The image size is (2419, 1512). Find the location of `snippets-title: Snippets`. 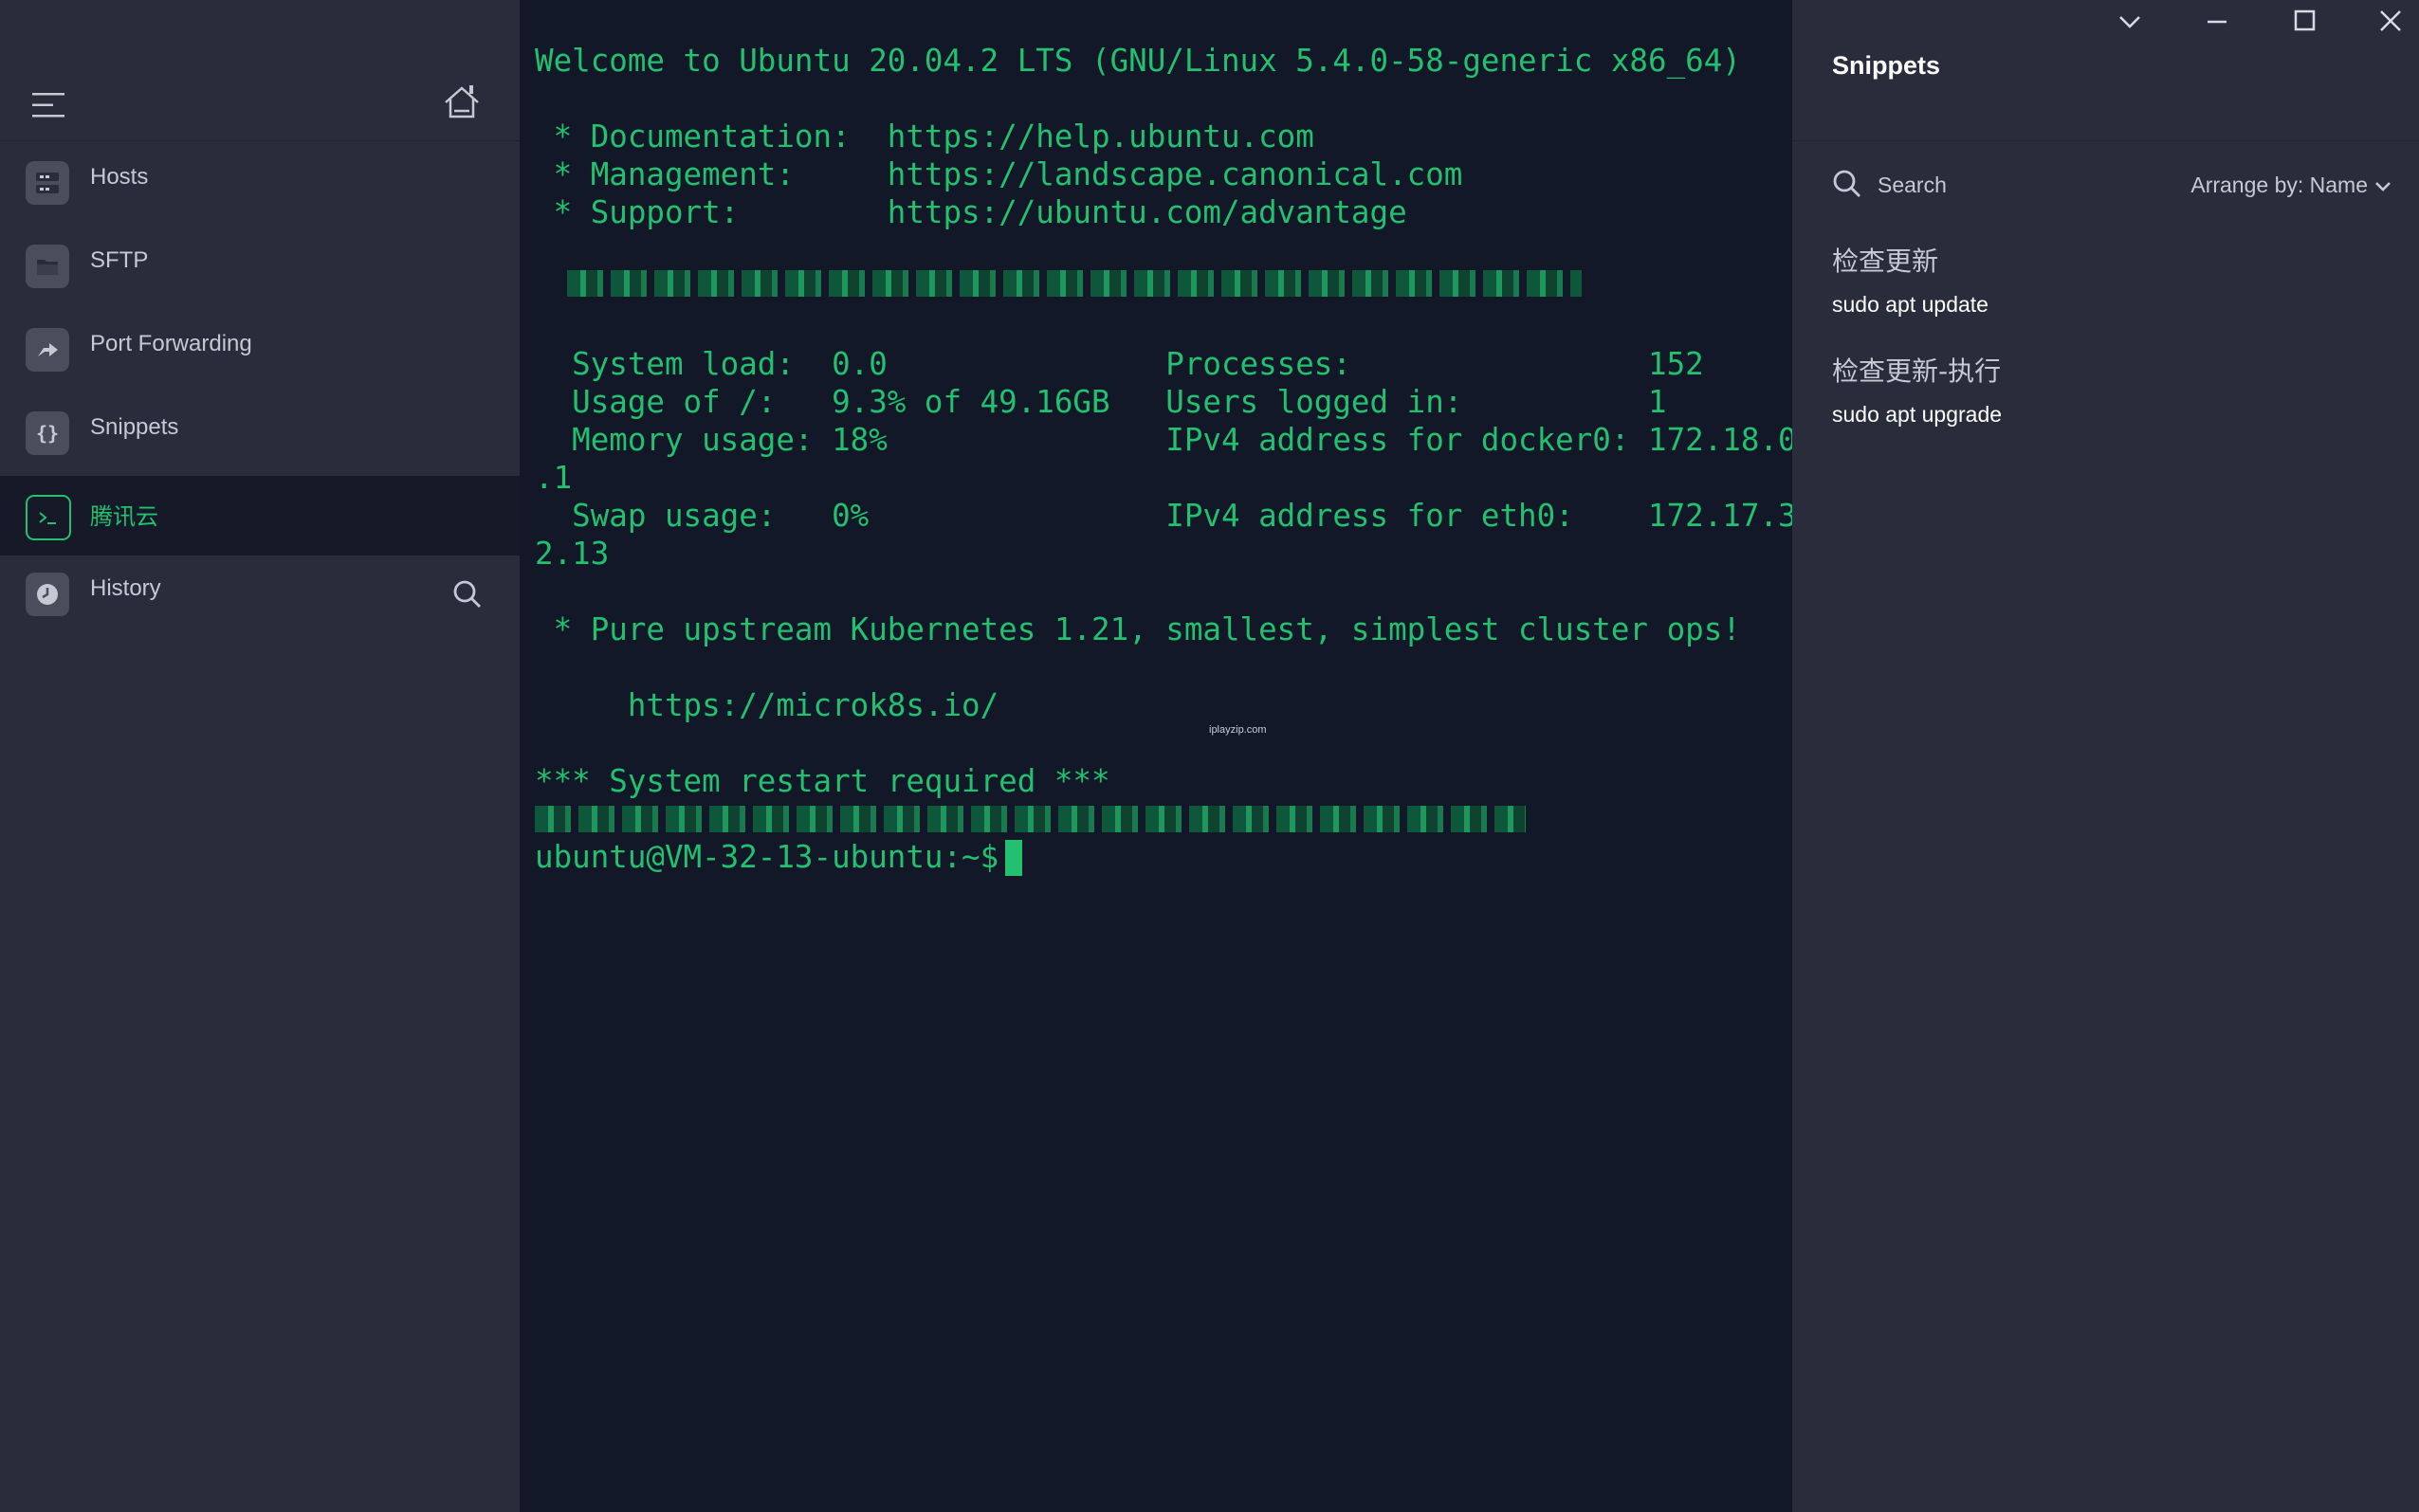

snippets-title: Snippets is located at coordinates (1886, 65).